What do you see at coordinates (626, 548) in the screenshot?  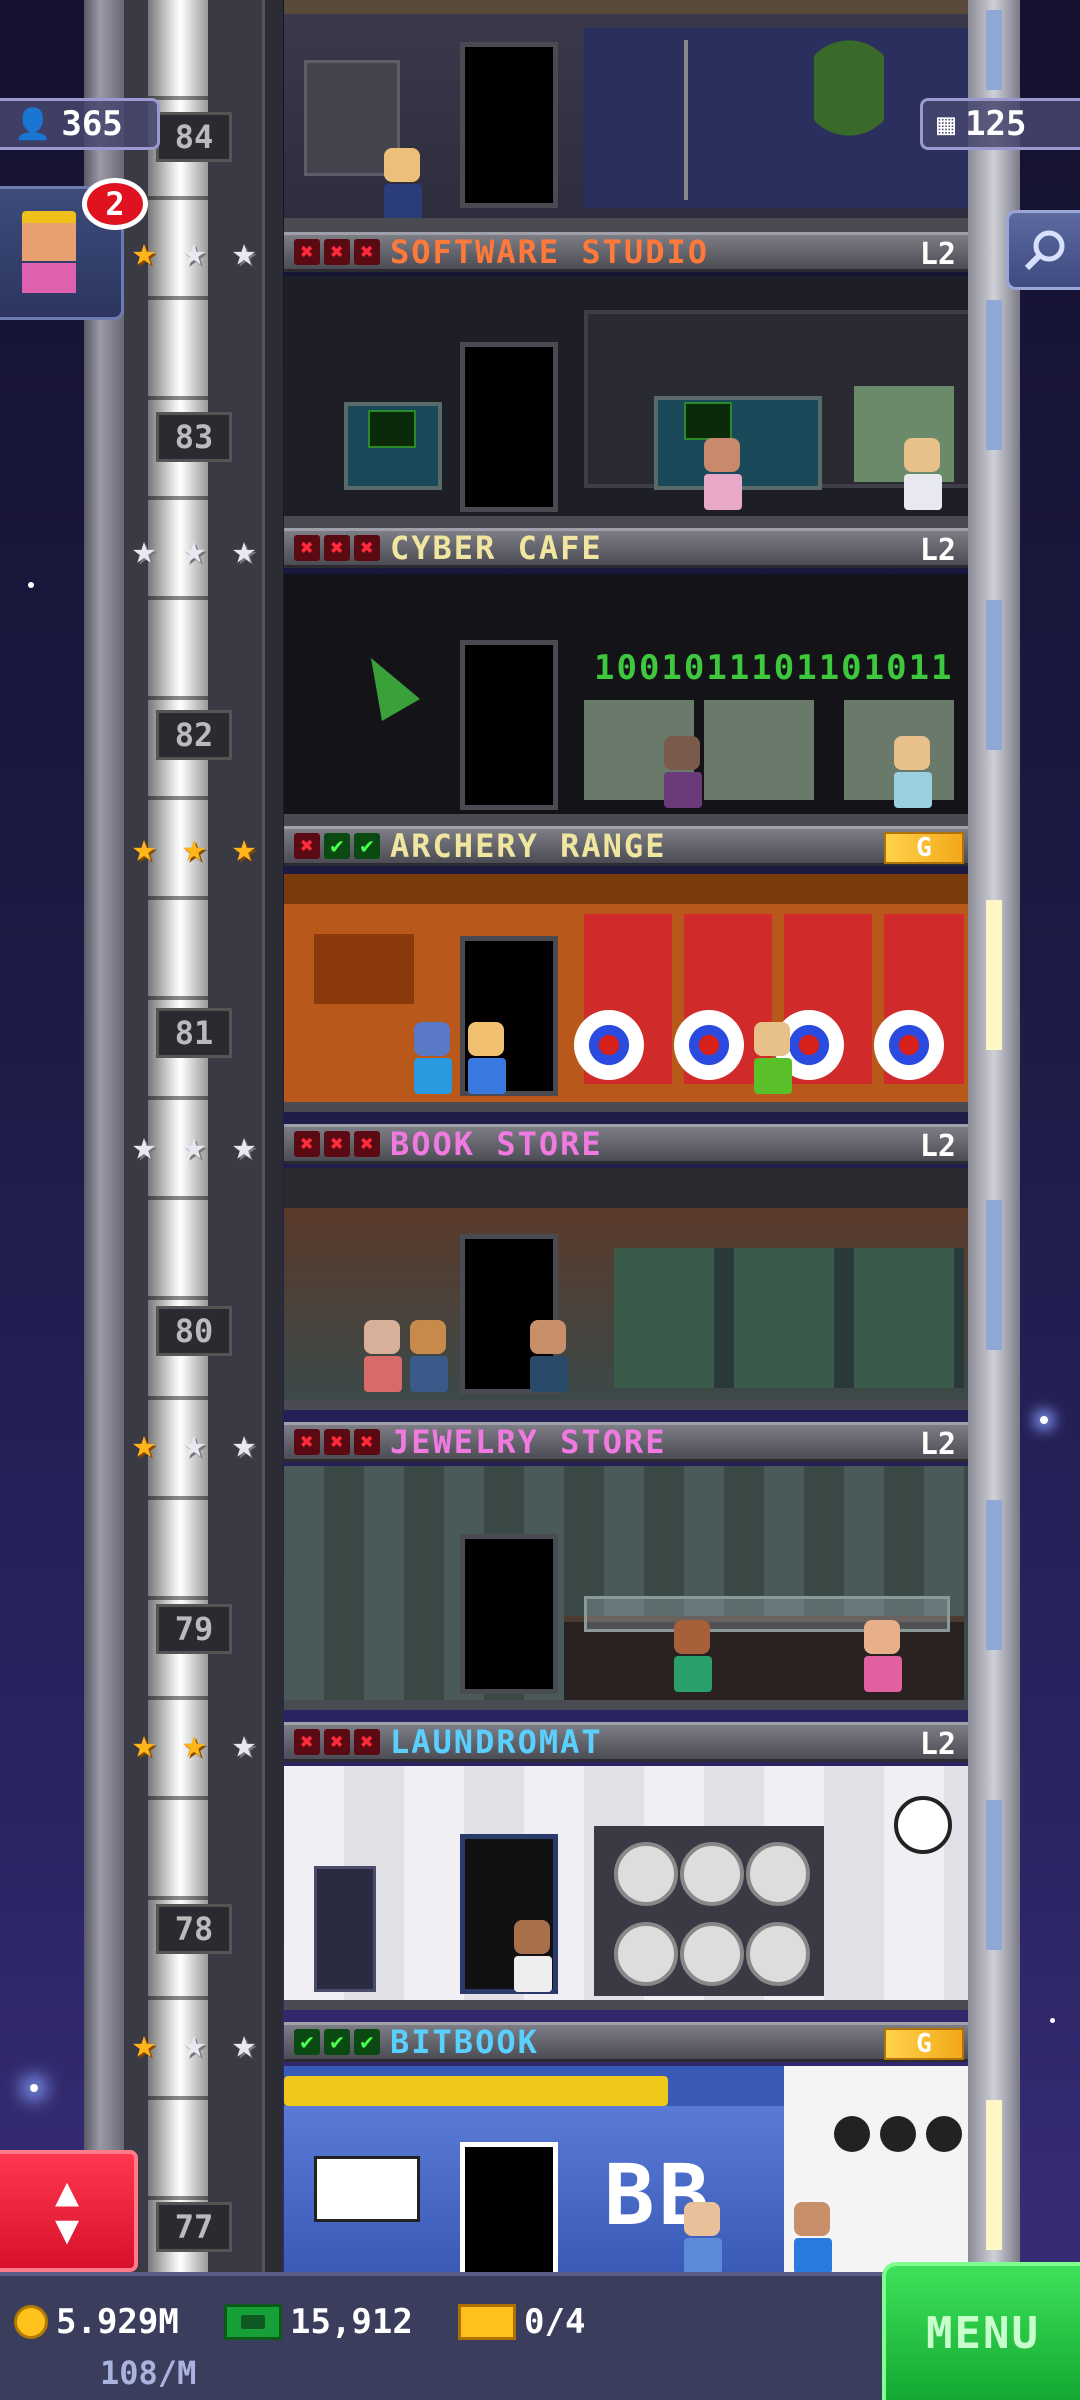 I see `floor-label-83: ✖ ✖ ✖ CYBER CAFE L2` at bounding box center [626, 548].